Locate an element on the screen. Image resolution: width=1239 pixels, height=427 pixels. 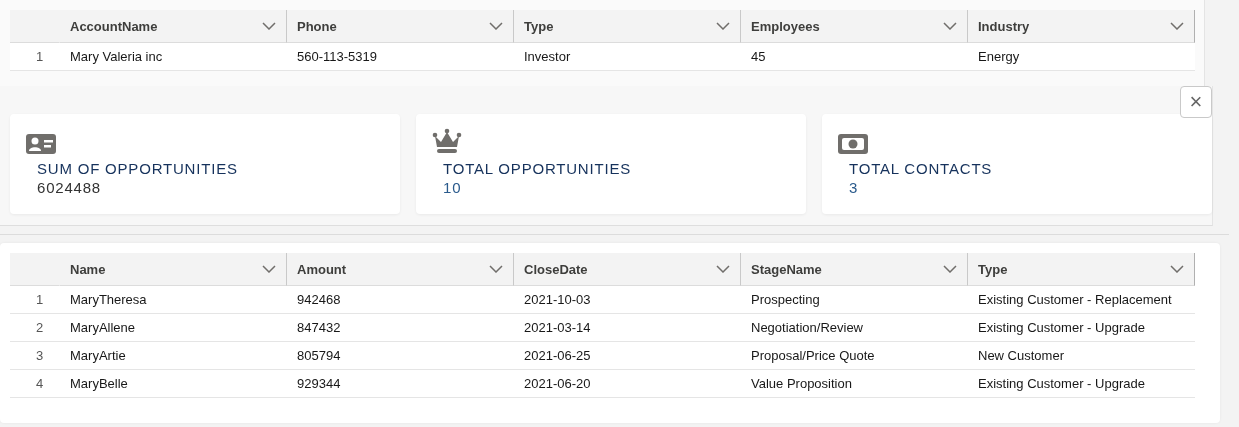
column-title: Amount is located at coordinates (322, 269).